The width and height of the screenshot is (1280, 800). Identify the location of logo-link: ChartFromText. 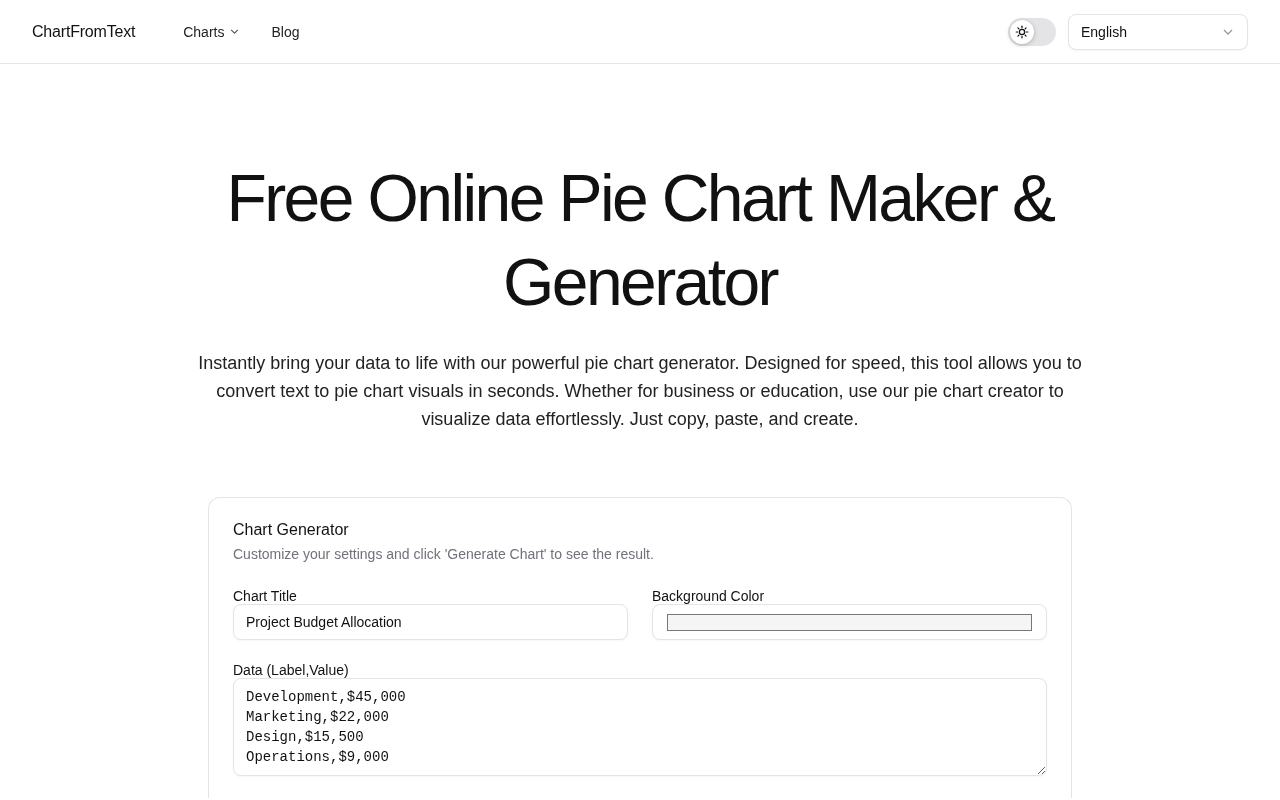
(84, 31).